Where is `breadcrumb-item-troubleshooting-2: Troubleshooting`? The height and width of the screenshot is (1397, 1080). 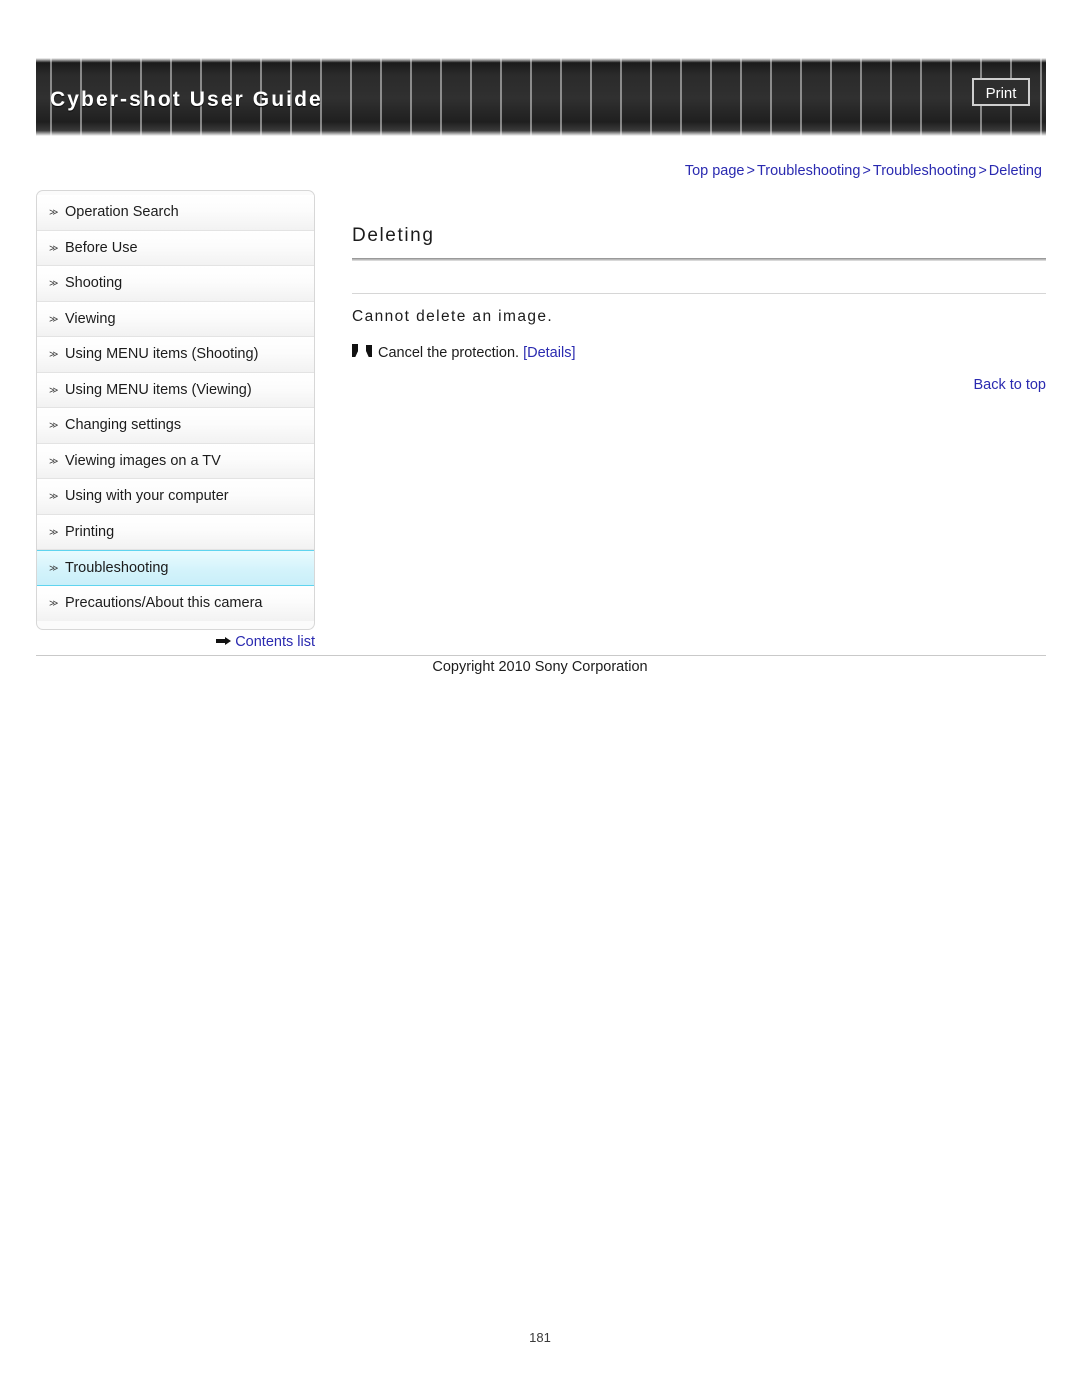
breadcrumb-item-troubleshooting-2: Troubleshooting is located at coordinates (924, 171).